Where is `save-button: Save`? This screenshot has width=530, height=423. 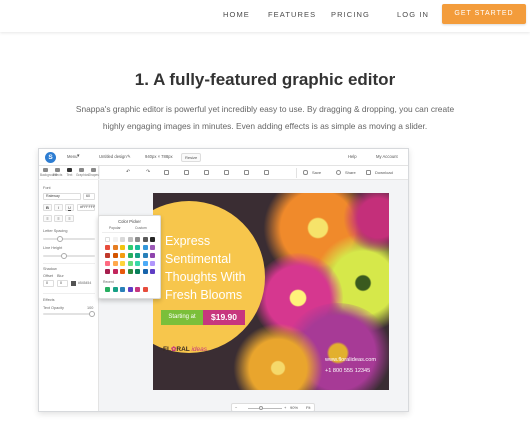 save-button: Save is located at coordinates (316, 172).